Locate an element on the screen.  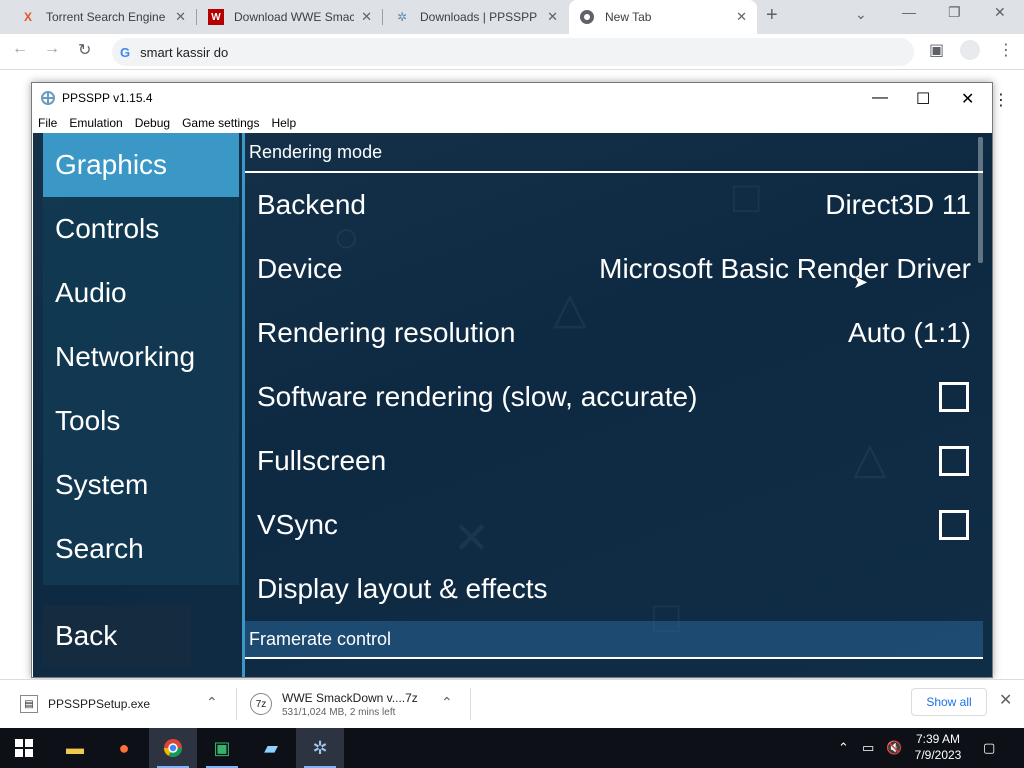
tab-downloads-ppsspp: ✲ Downloads | PPSSPP ✕ is located at coordinates (476, 17).